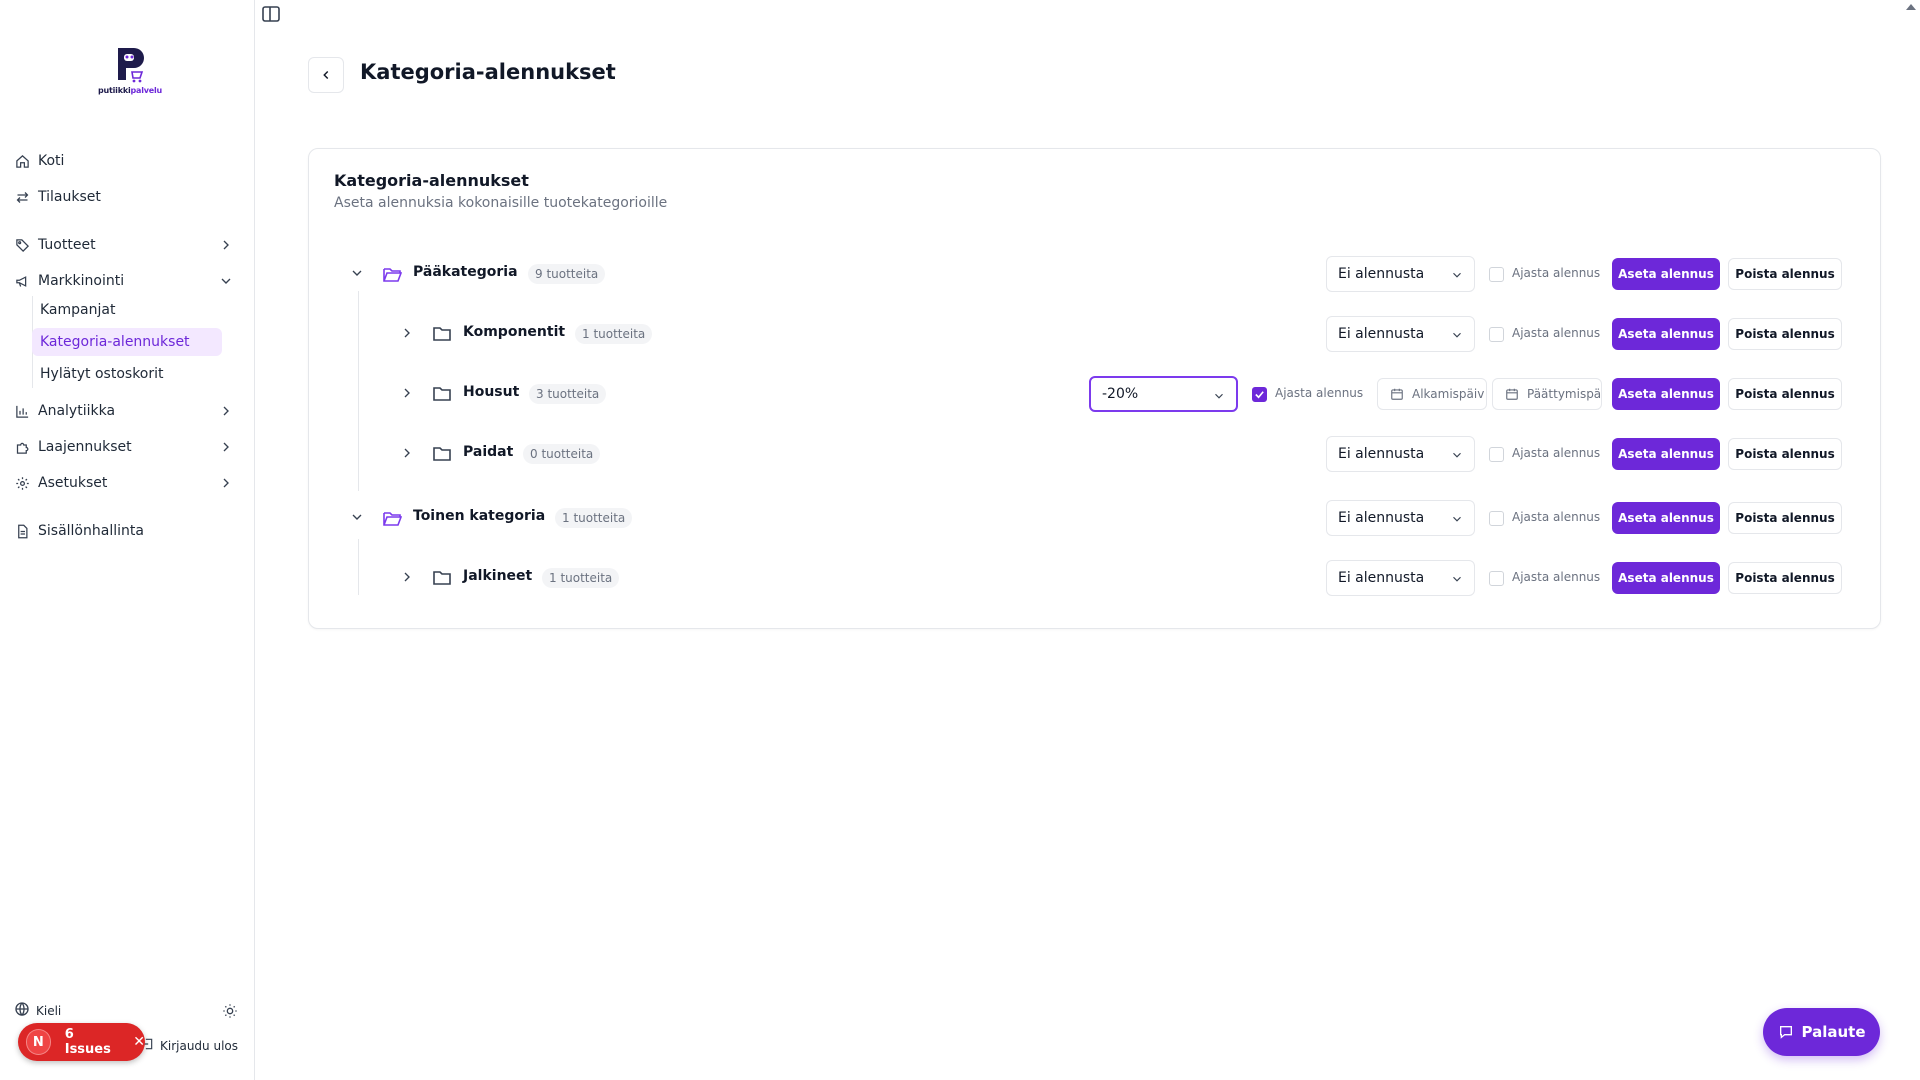  Describe the element at coordinates (271, 14) in the screenshot. I see `sidebar-toggle-icon` at that location.